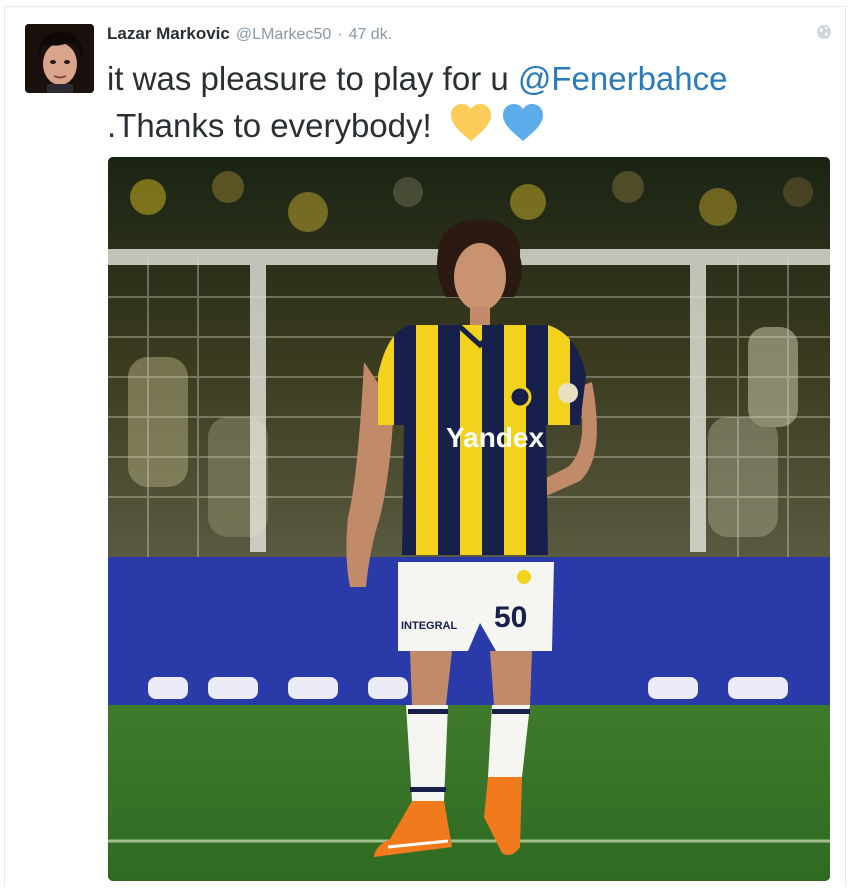  What do you see at coordinates (471, 129) in the screenshot?
I see `yellow-heart-icon` at bounding box center [471, 129].